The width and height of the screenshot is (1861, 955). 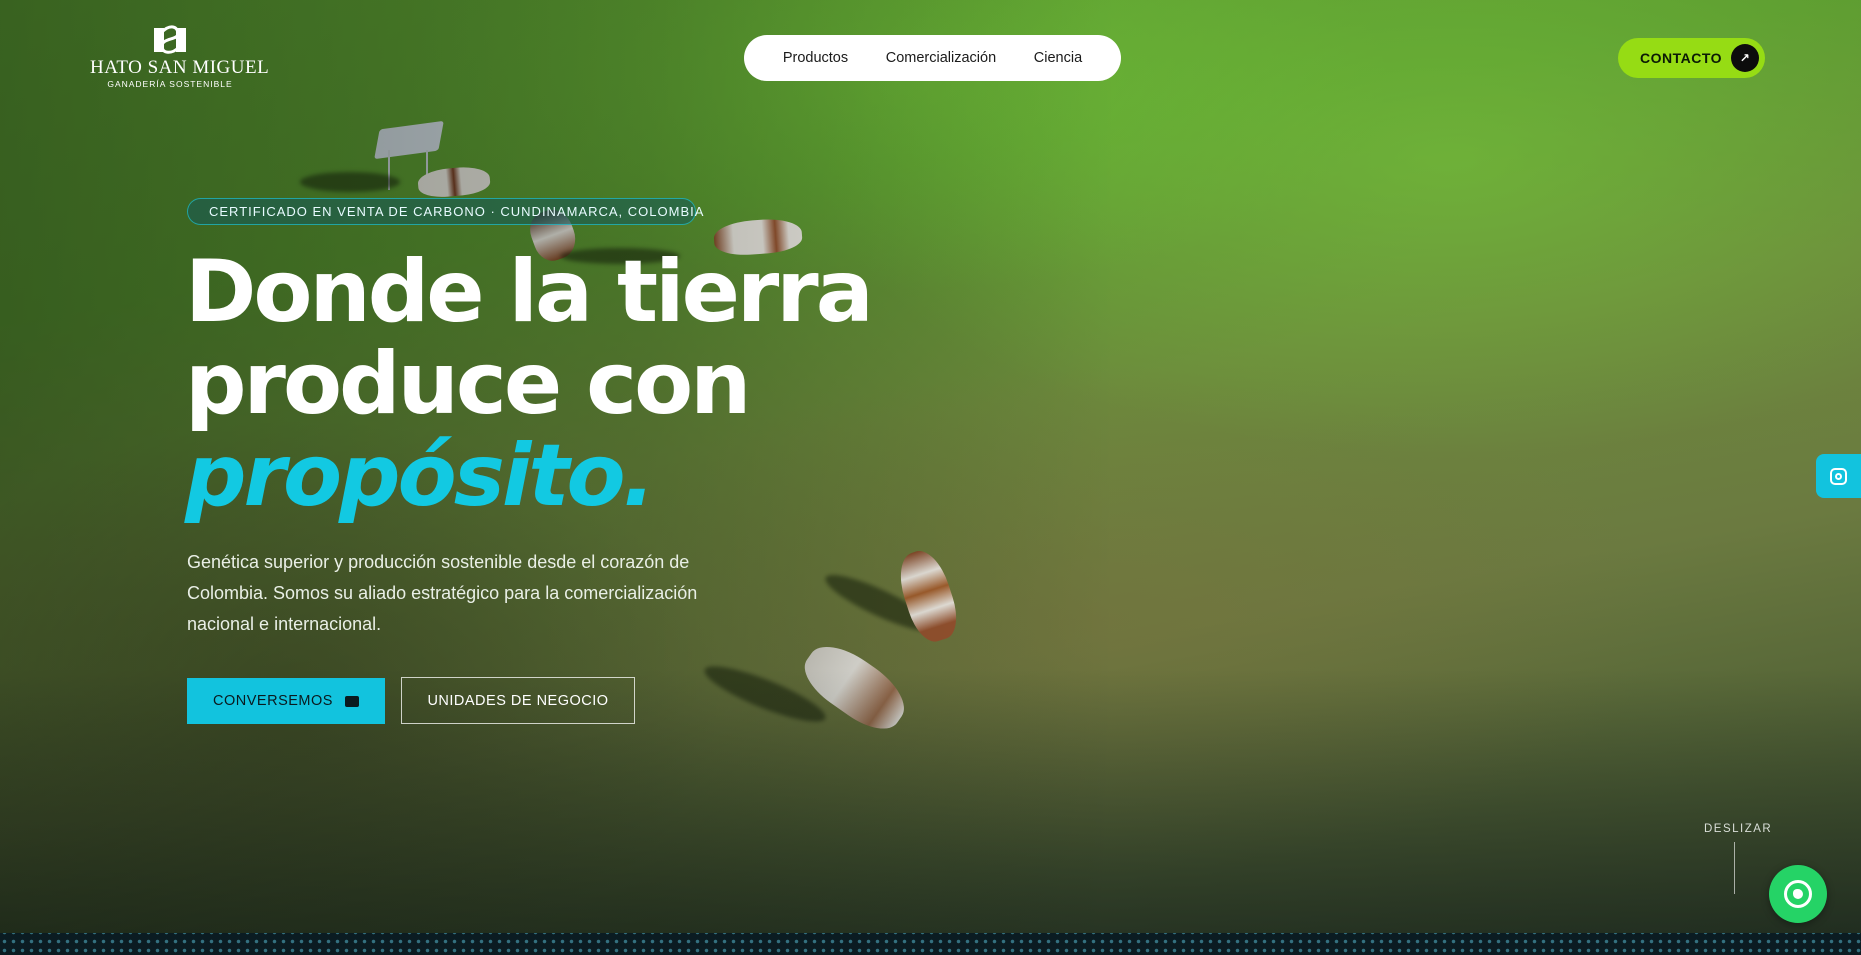 I want to click on main-nav: Productos Comercialización Ciencia, so click(x=932, y=58).